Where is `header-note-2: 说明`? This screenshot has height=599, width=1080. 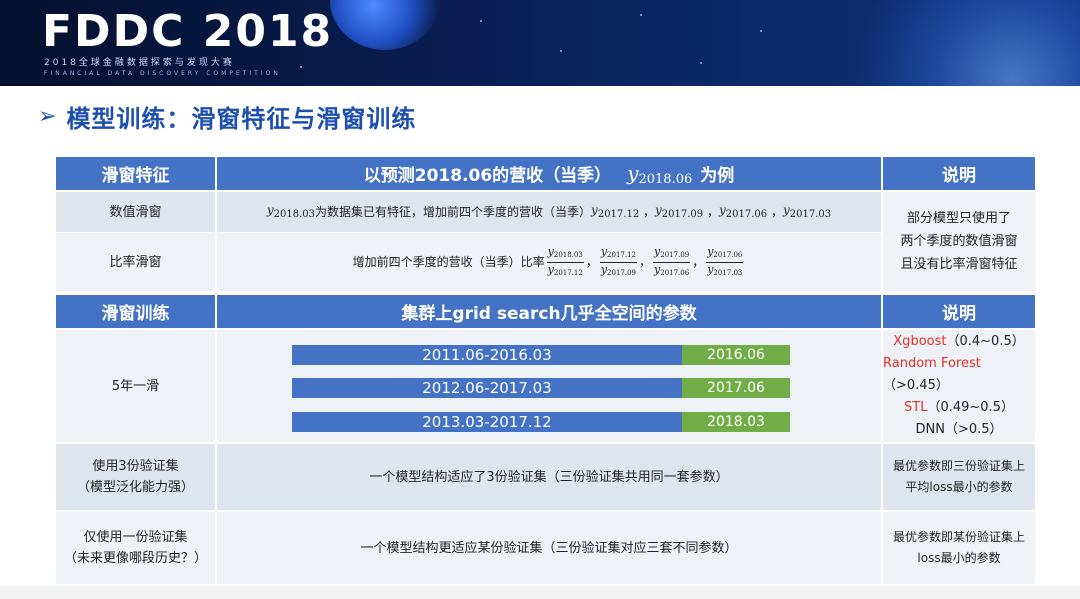 header-note-2: 说明 is located at coordinates (959, 311).